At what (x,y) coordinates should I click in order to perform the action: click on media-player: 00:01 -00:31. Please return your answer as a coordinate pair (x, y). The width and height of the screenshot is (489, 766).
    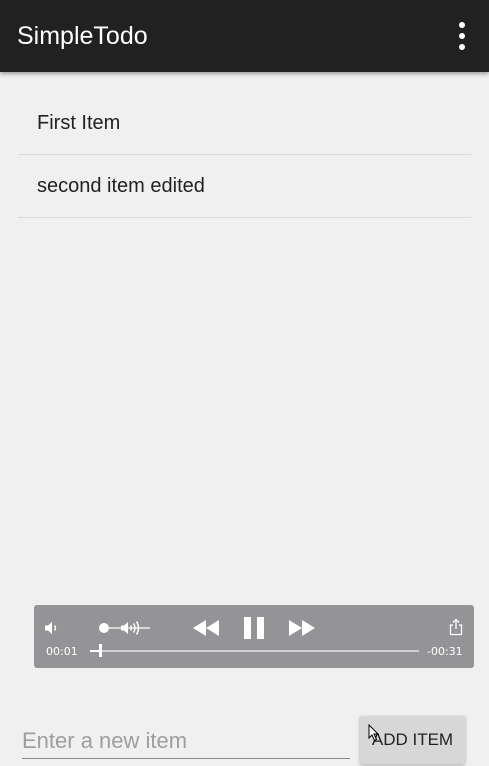
    Looking at the image, I should click on (254, 636).